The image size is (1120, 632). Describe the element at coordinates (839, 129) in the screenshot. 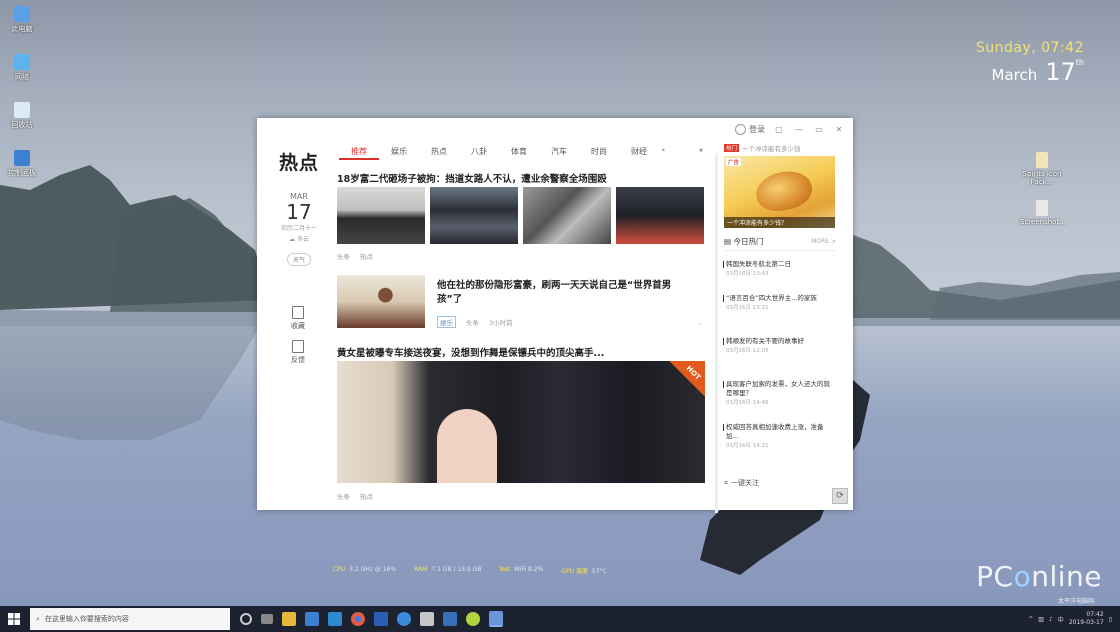

I see `close-button: ✕` at that location.